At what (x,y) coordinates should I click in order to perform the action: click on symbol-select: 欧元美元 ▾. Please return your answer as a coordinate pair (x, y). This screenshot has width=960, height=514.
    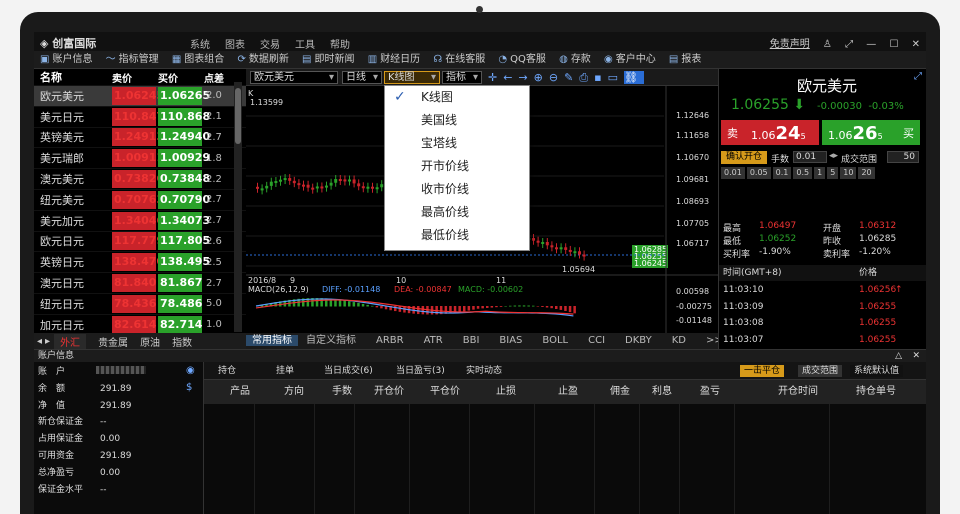
    Looking at the image, I should click on (294, 77).